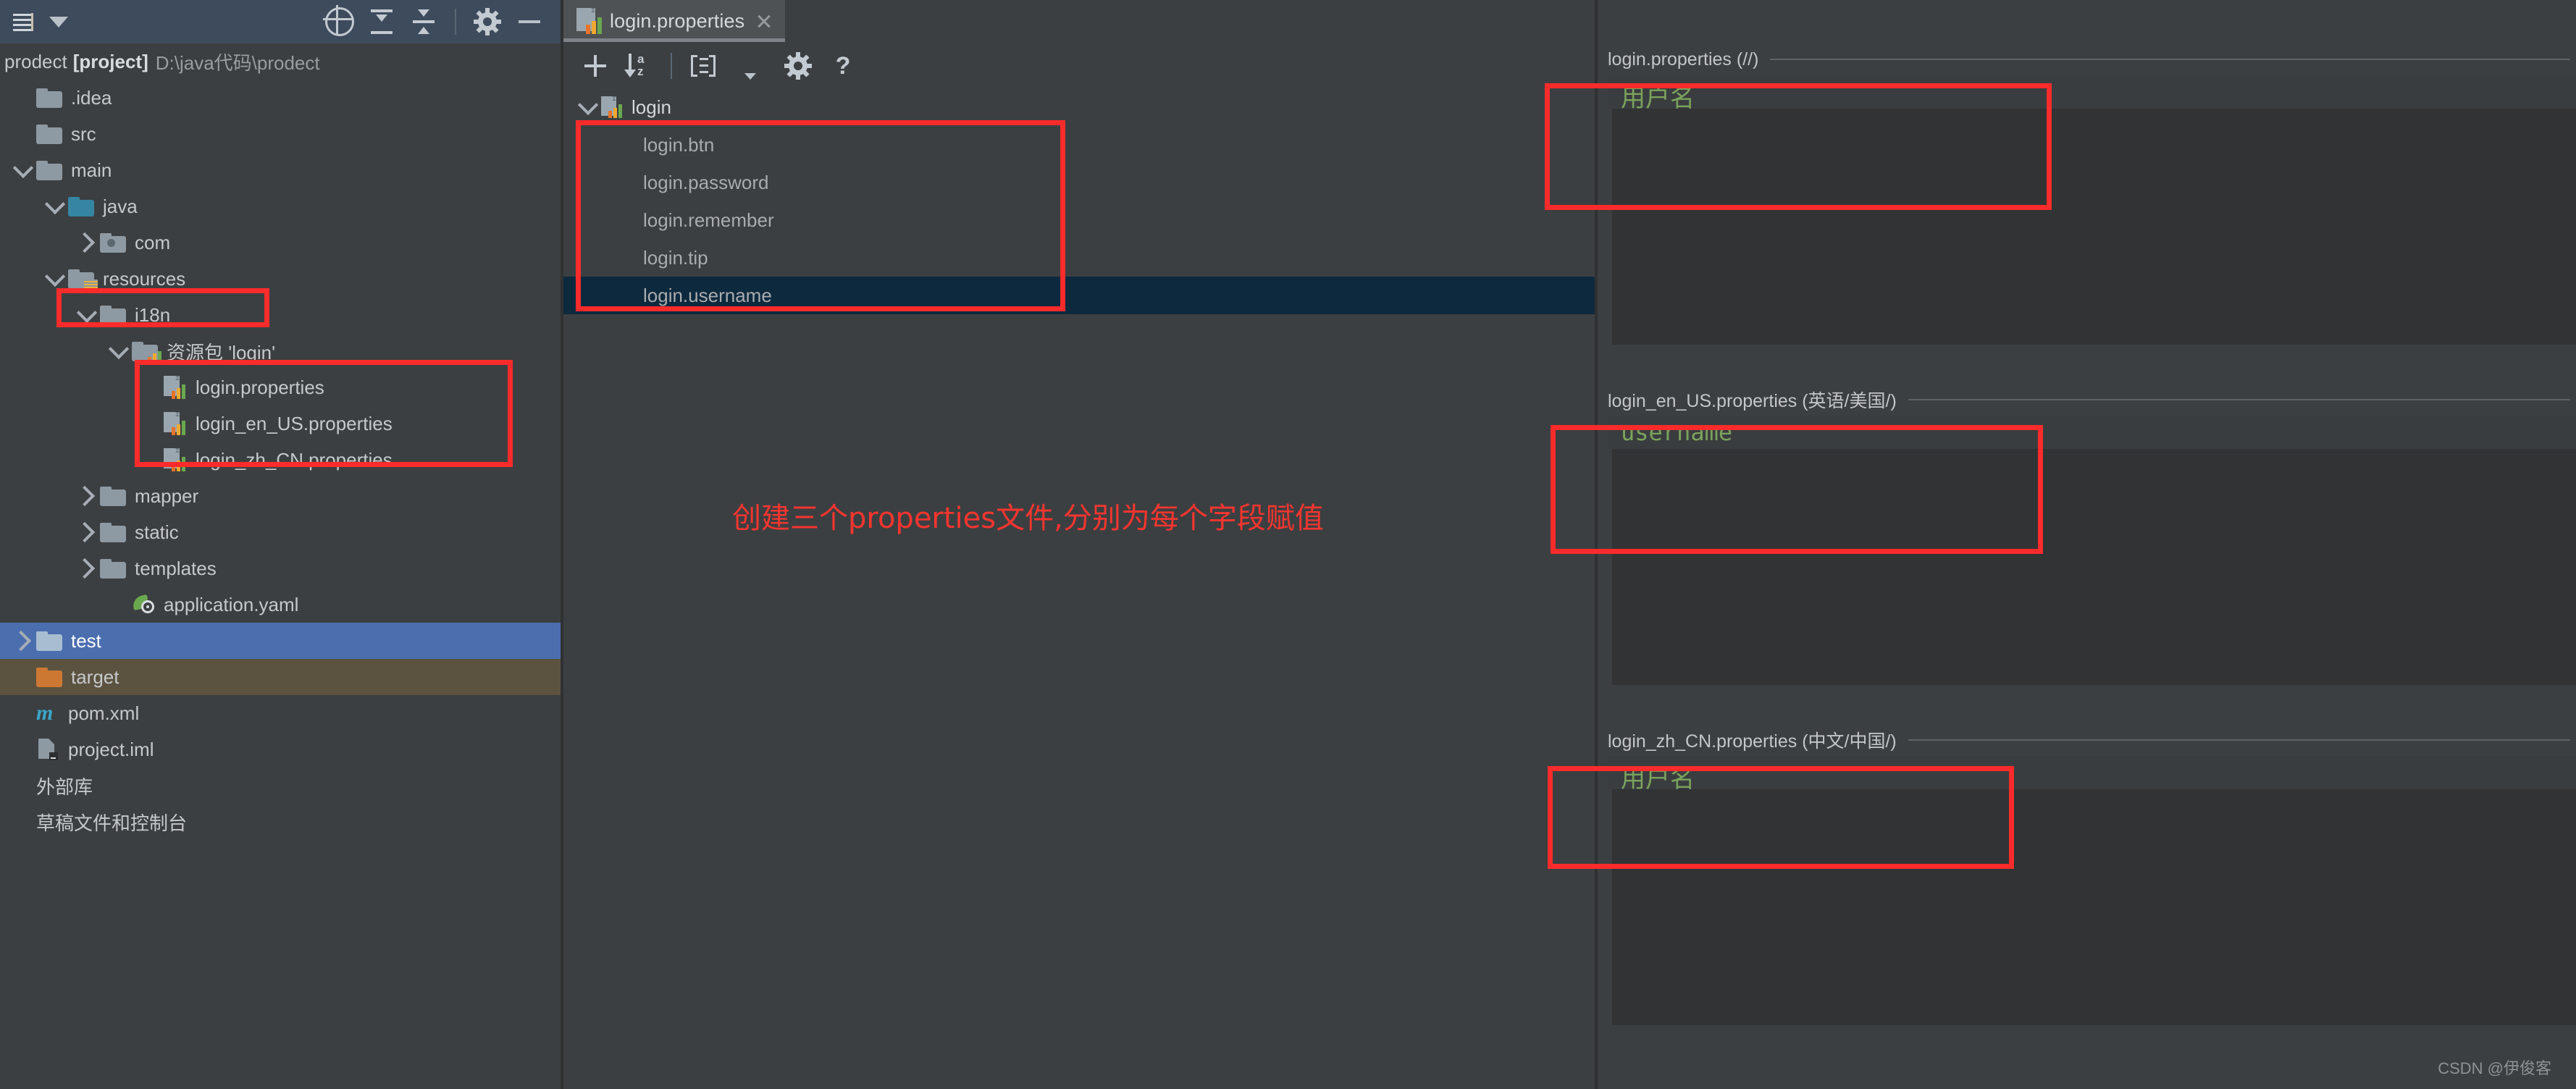 The image size is (2576, 1089). I want to click on tree-node-resources: resources, so click(281, 279).